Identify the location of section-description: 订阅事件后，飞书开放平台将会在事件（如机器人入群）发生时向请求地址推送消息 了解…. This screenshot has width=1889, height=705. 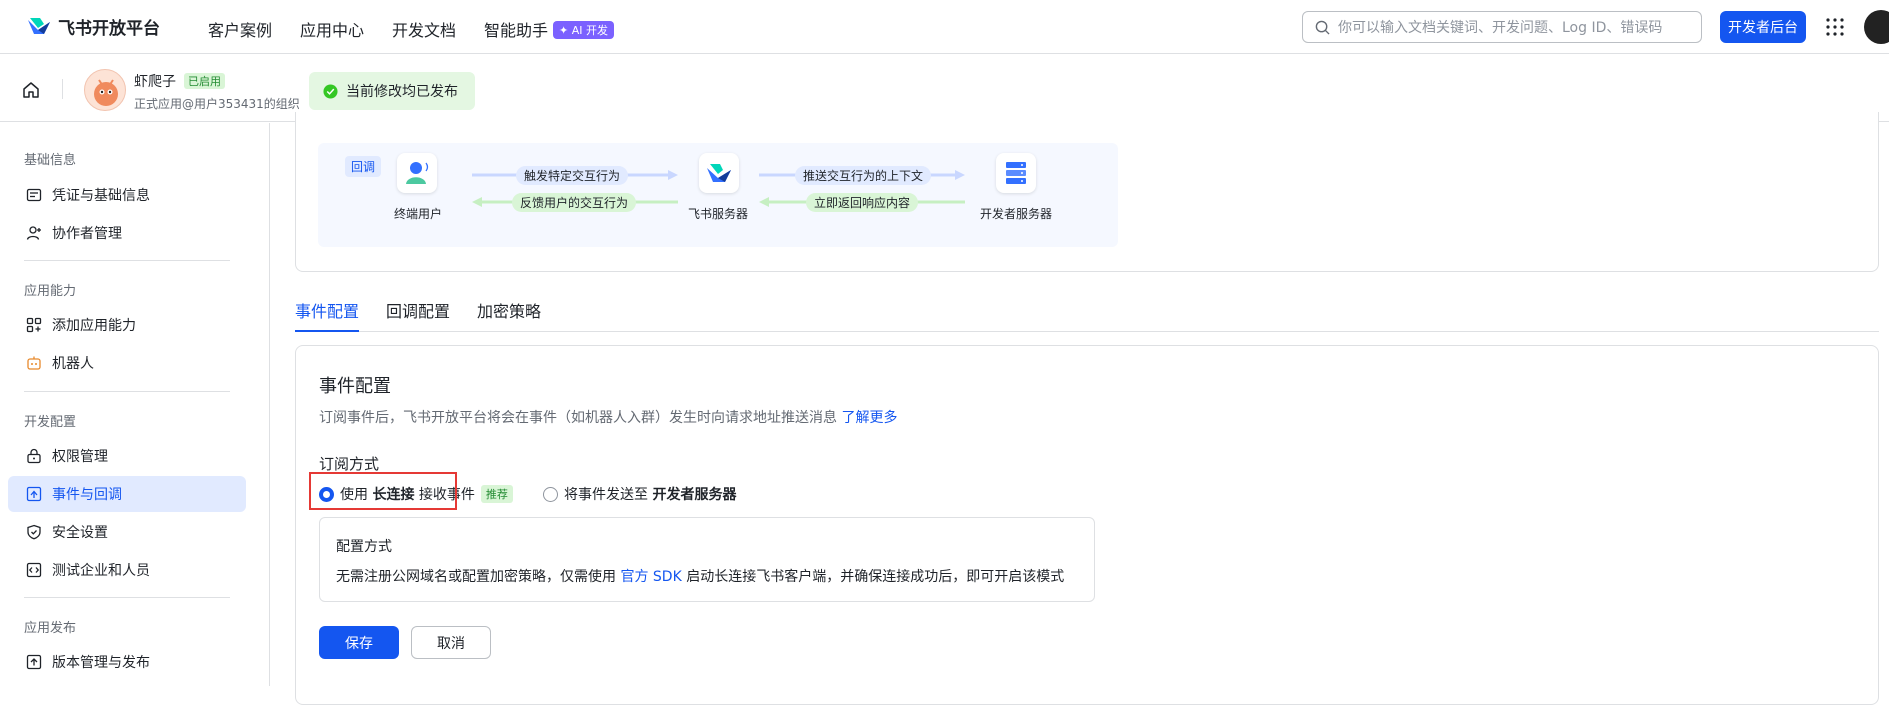
(608, 417).